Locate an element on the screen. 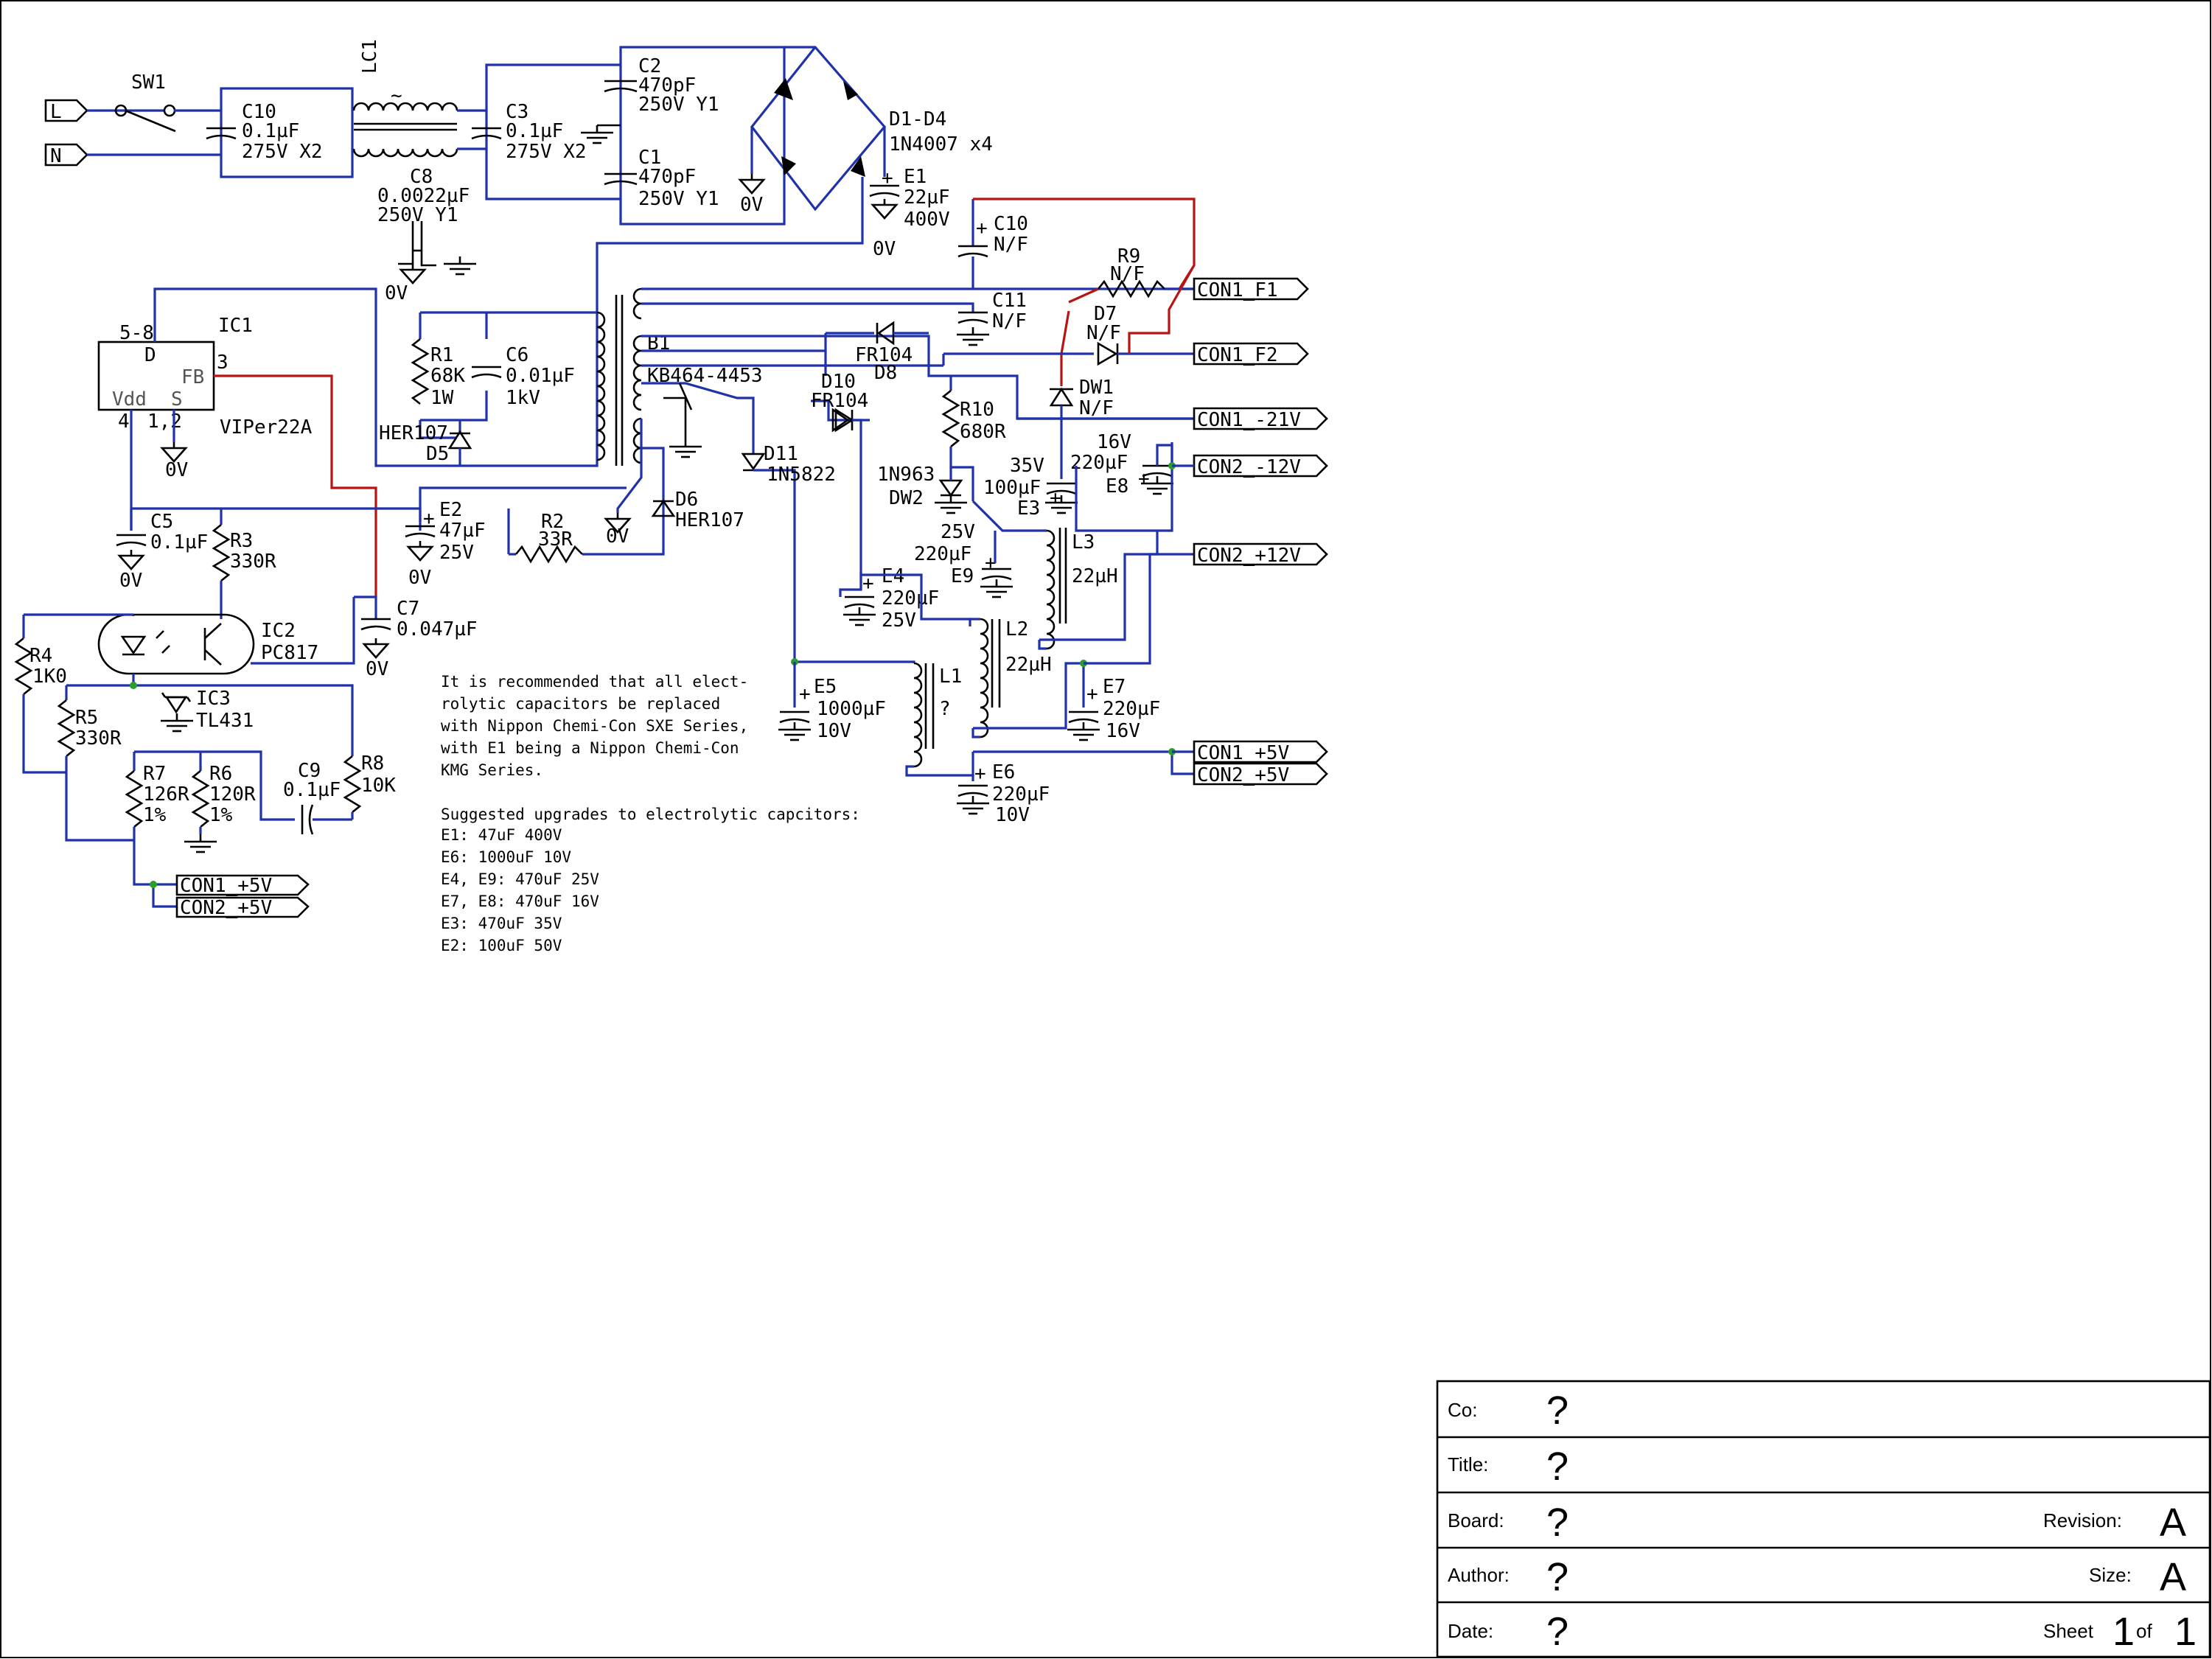 Image resolution: width=2212 pixels, height=1659 pixels. svg-text: CON2_+5V is located at coordinates (226, 908).